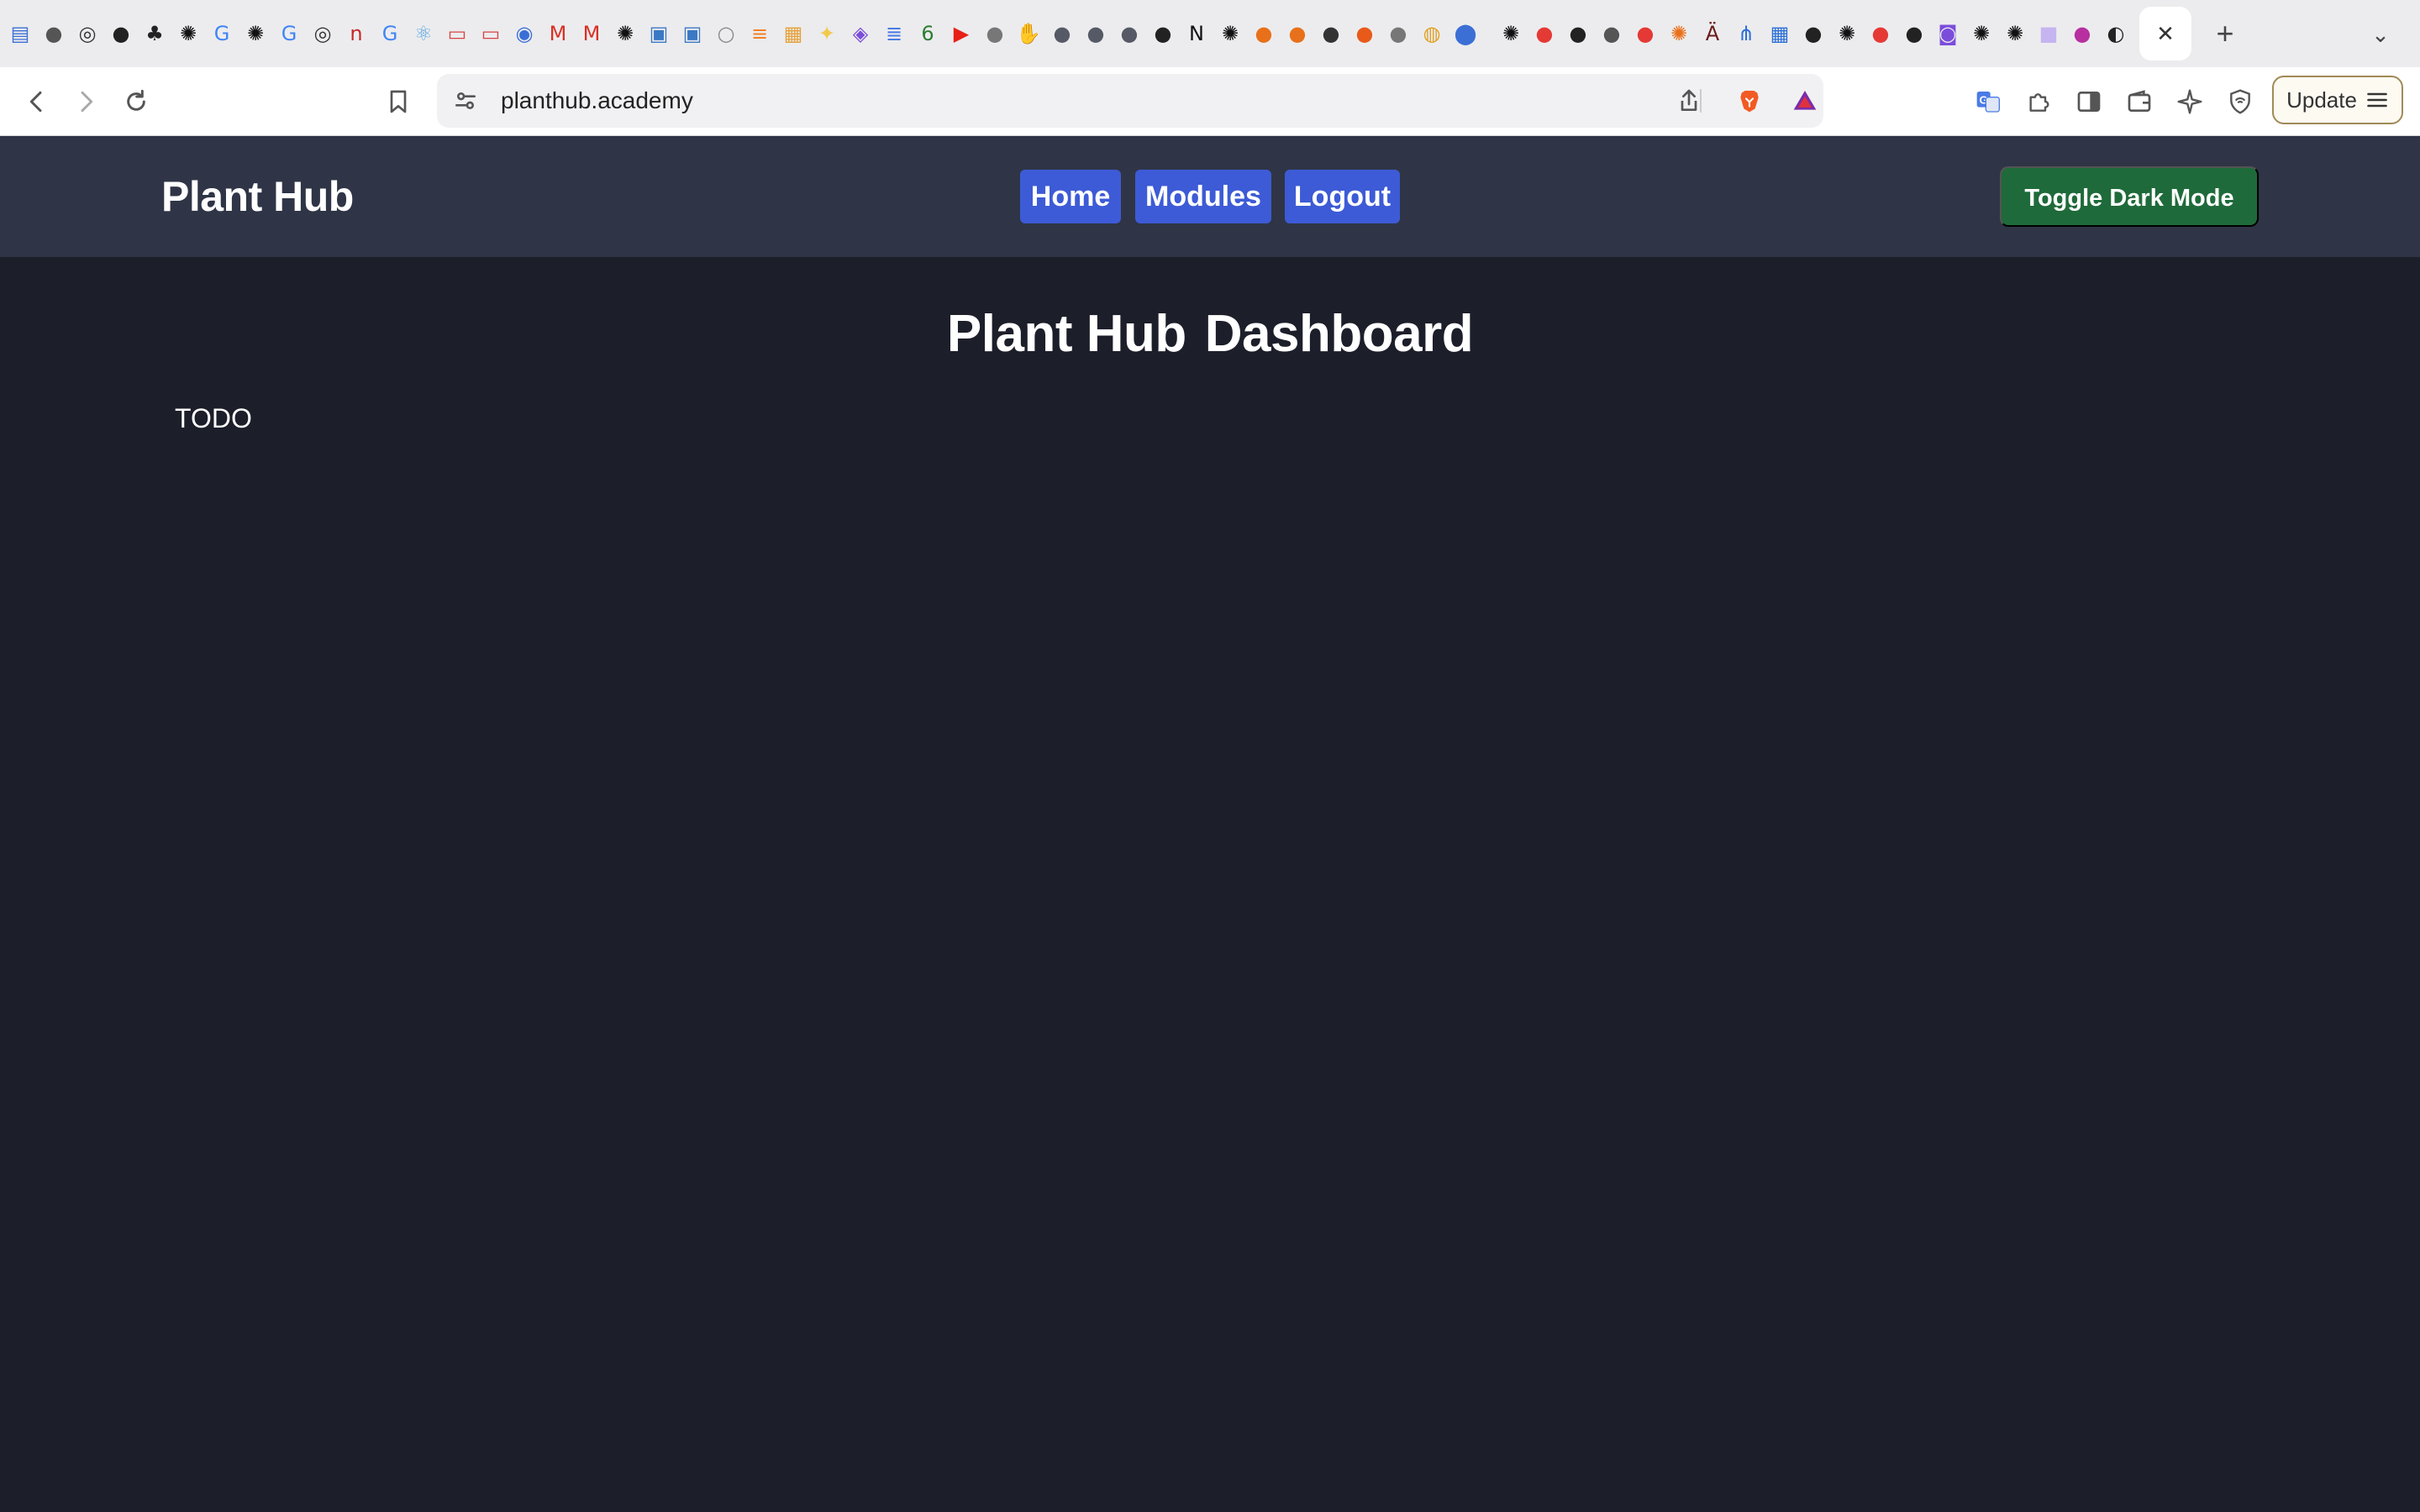  Describe the element at coordinates (1130, 101) in the screenshot. I see `address-bar: planthub.academy` at that location.